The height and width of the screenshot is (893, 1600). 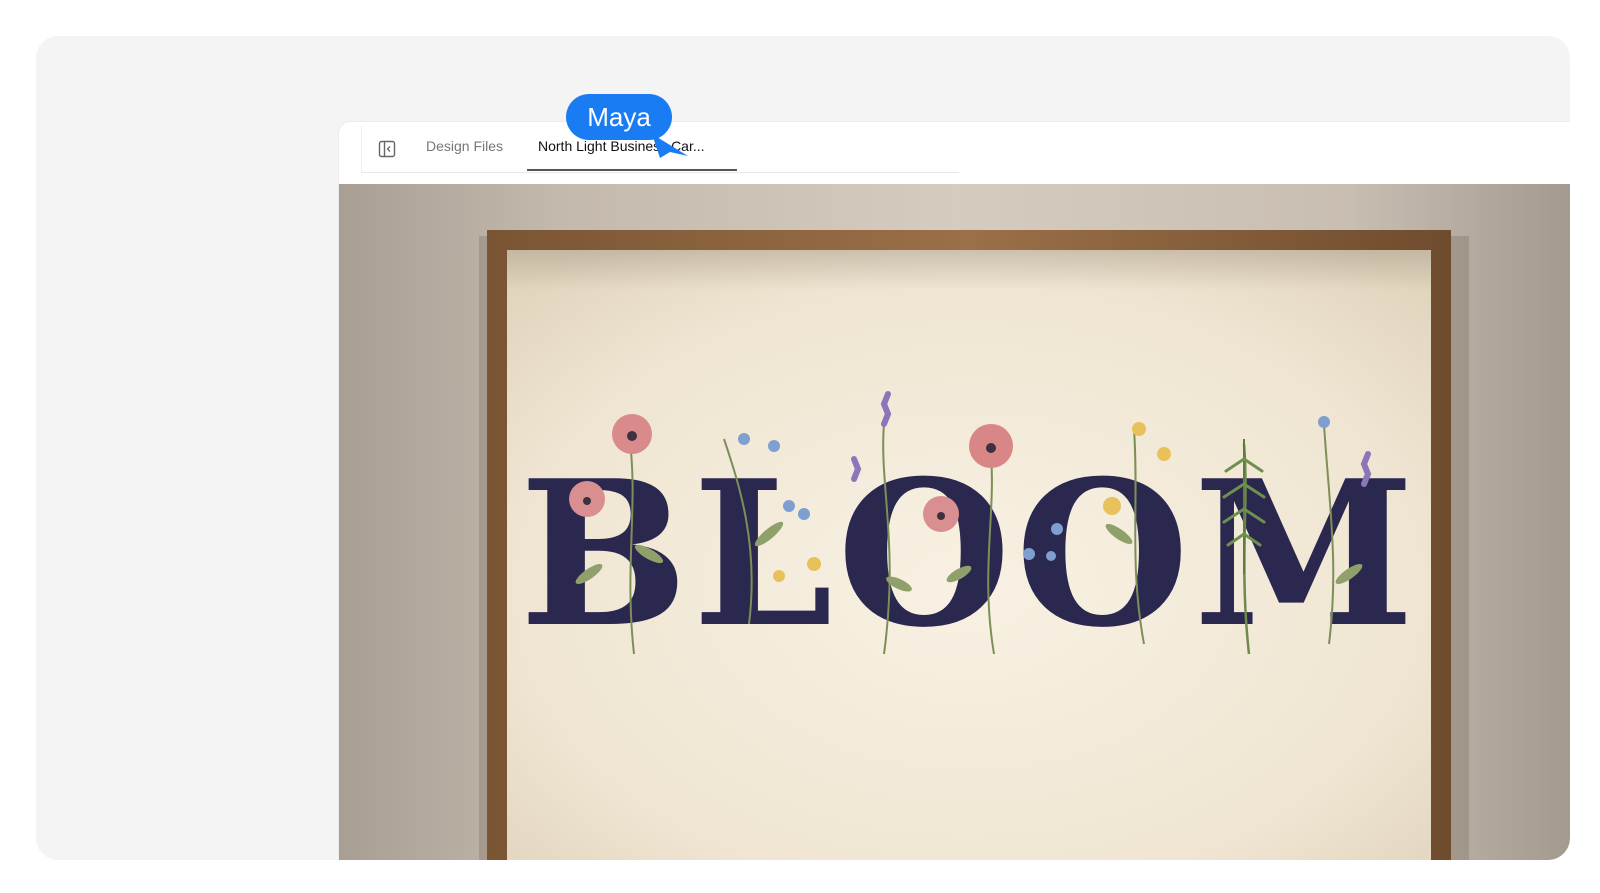 I want to click on collaborator-cursor-label: Maya, so click(x=619, y=117).